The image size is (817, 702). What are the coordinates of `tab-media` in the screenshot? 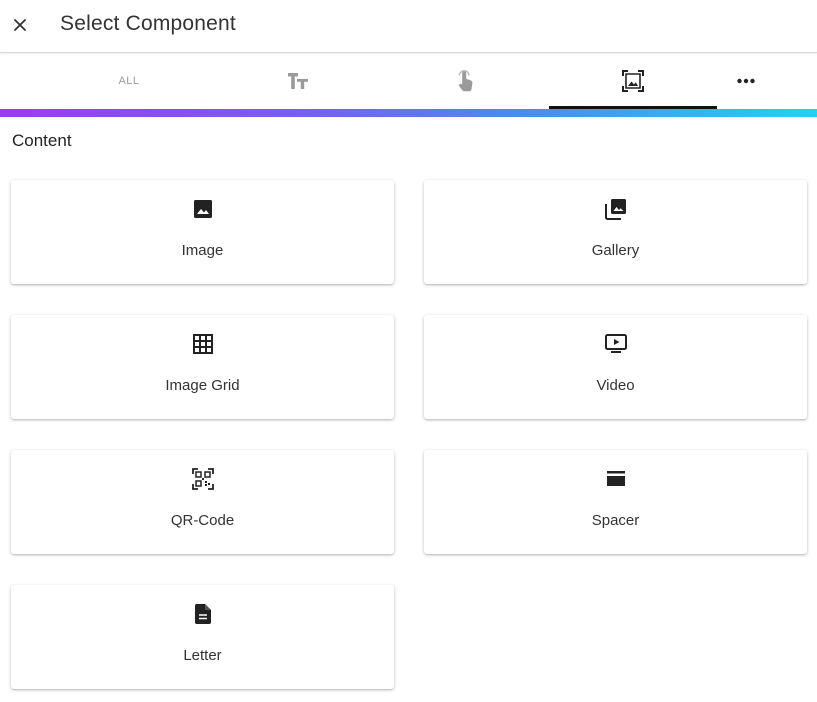 It's located at (633, 81).